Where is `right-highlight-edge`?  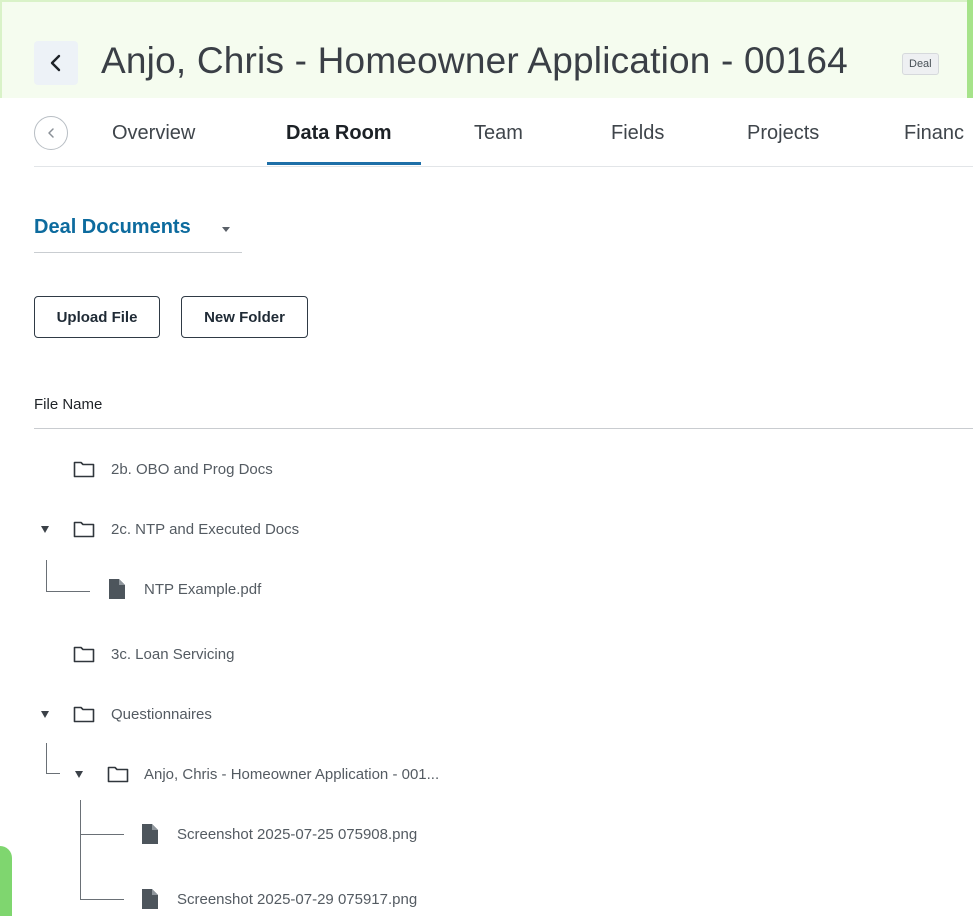
right-highlight-edge is located at coordinates (970, 49).